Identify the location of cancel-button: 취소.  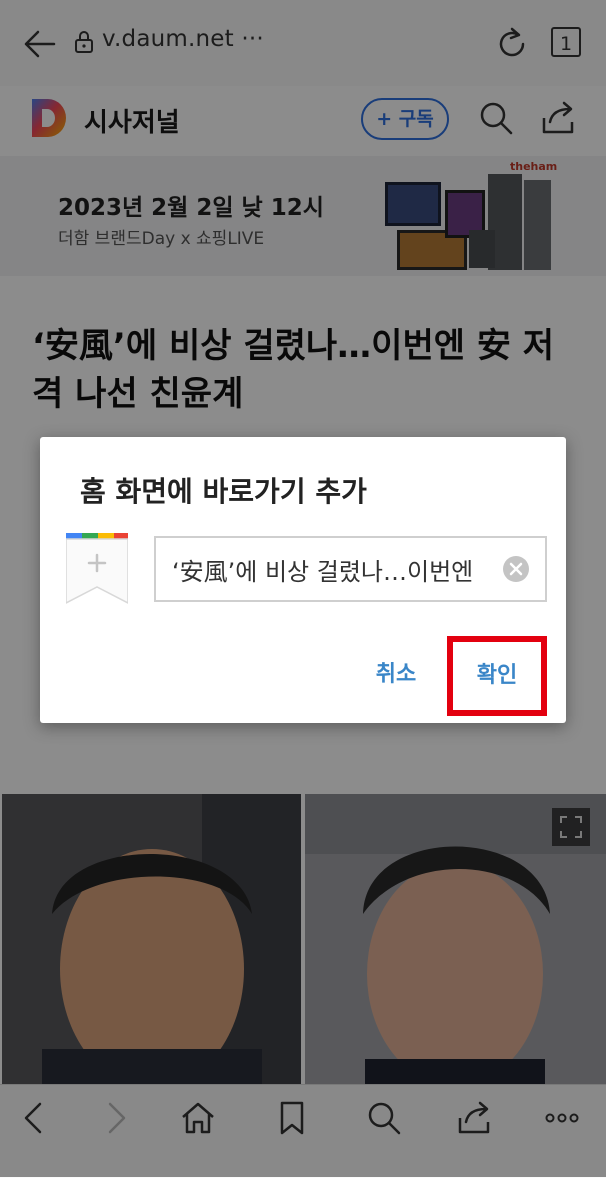
(396, 675).